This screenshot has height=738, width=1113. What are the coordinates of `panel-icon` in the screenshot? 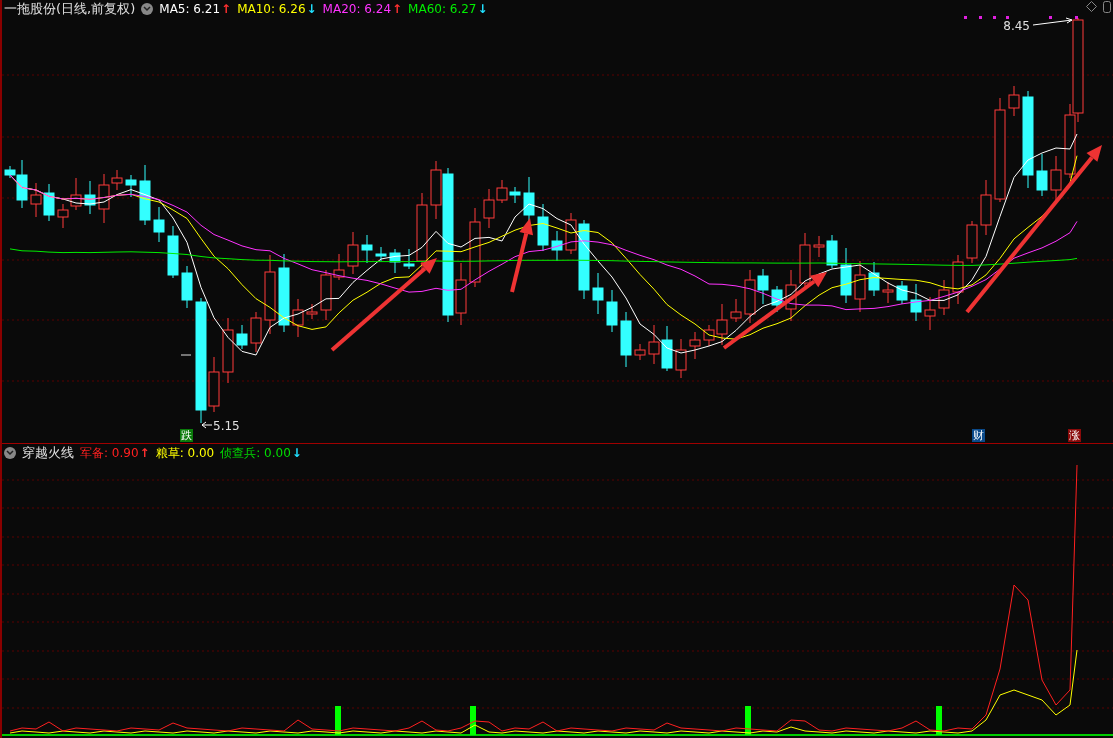 It's located at (1107, 7).